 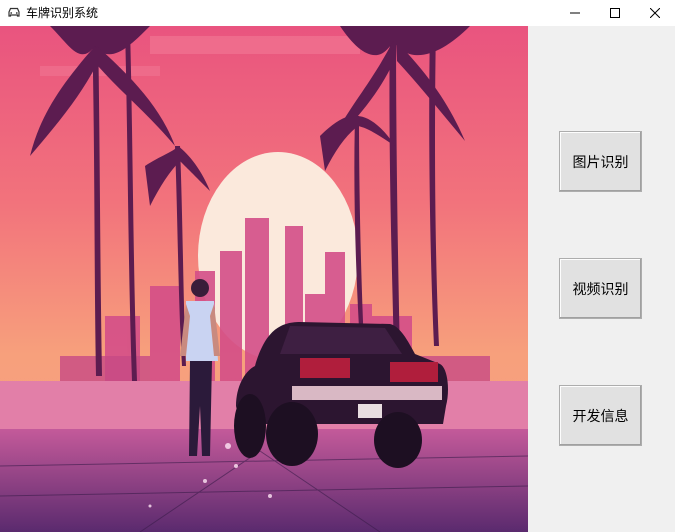 I want to click on minimize-icon, so click(x=575, y=13).